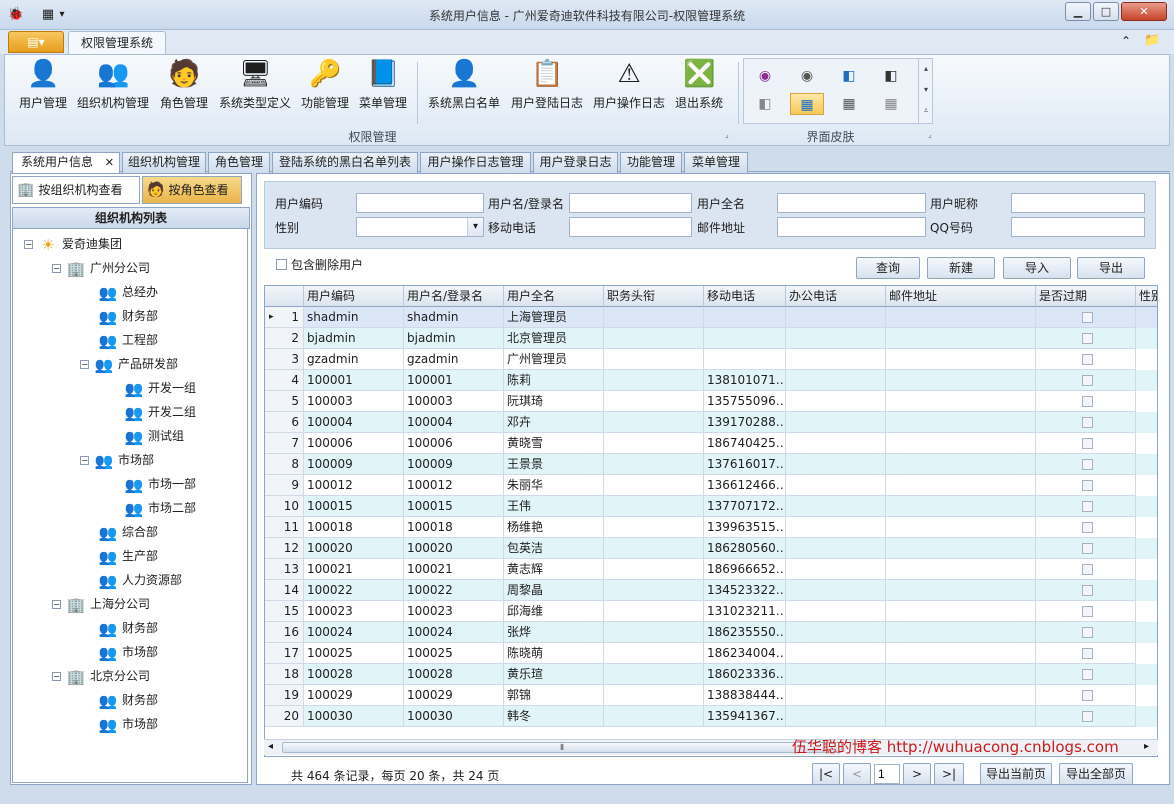  What do you see at coordinates (109, 162) in the screenshot?
I see `close-tab-icon: ✕` at bounding box center [109, 162].